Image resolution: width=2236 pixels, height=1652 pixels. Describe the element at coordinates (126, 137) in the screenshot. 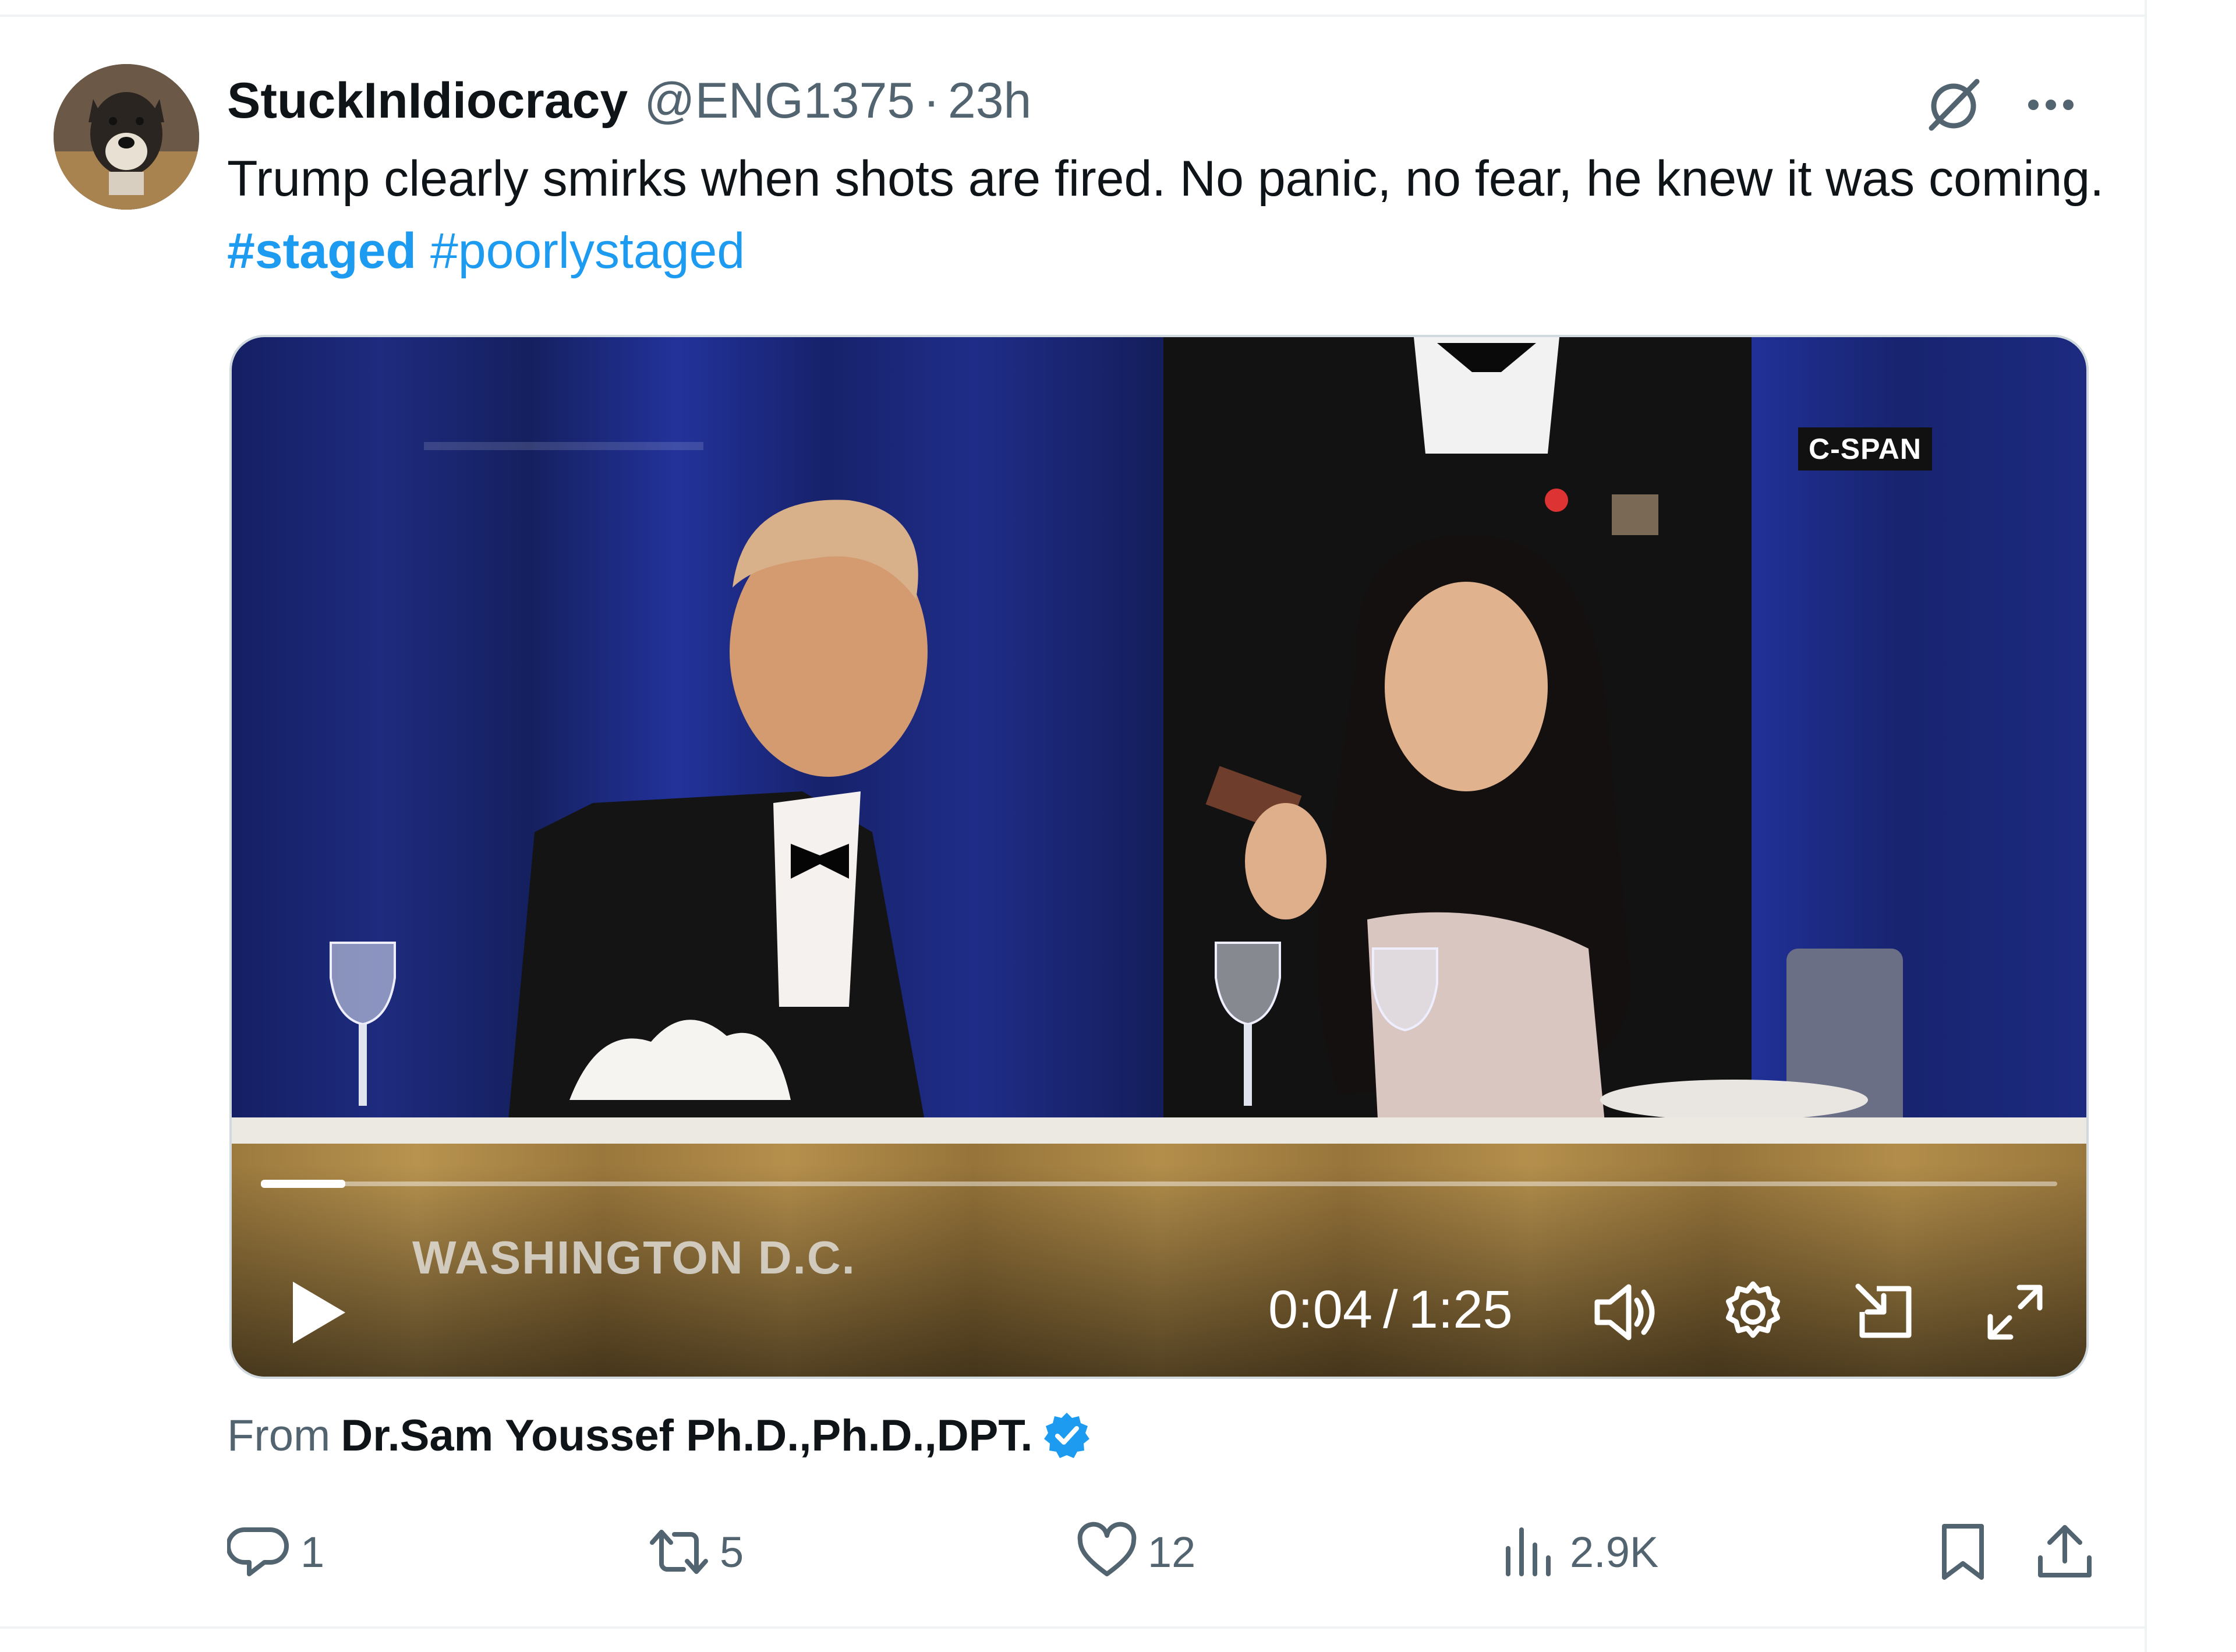

I see `avatar` at that location.